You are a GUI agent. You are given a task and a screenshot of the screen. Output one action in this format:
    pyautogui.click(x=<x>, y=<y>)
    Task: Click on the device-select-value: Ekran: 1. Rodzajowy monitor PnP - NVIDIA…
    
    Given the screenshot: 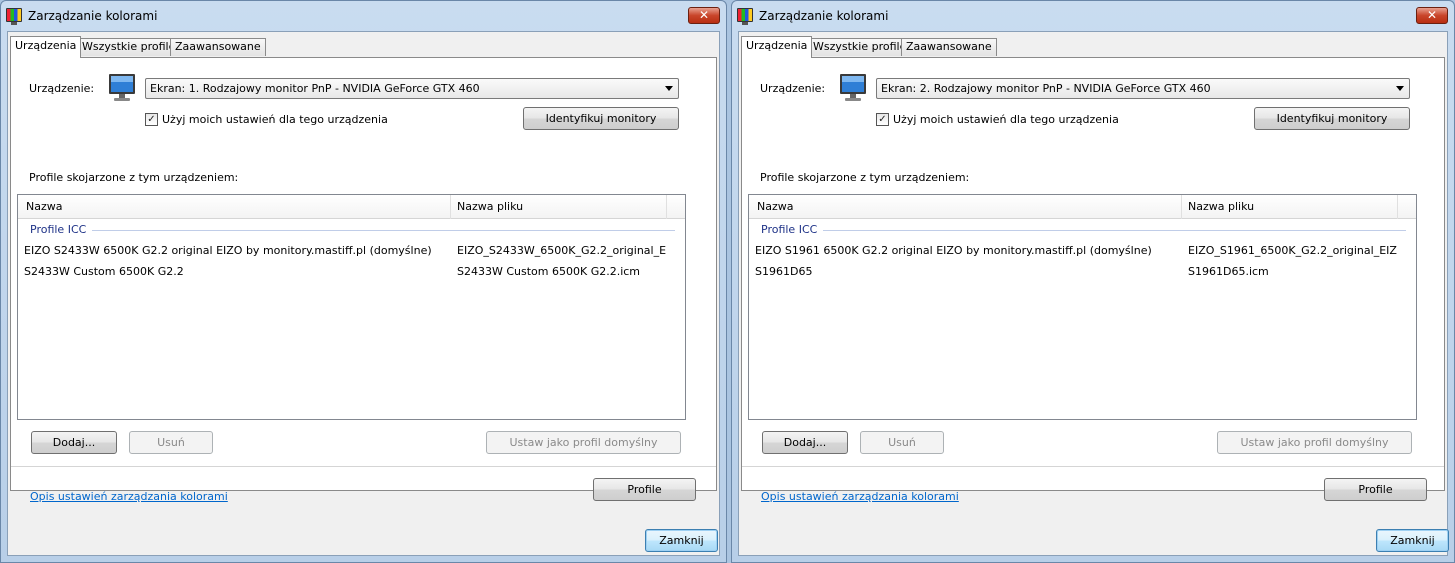 What is the action you would take?
    pyautogui.click(x=315, y=88)
    